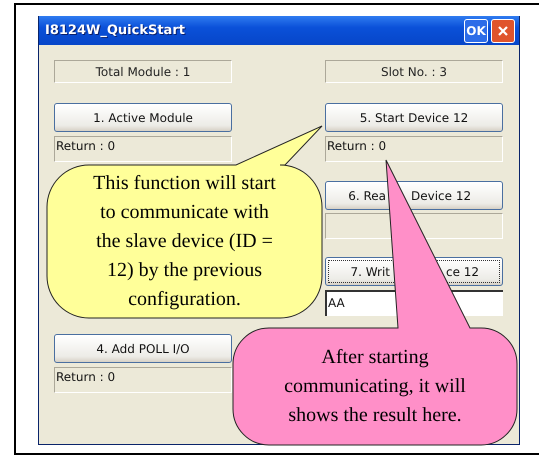 The height and width of the screenshot is (459, 539). What do you see at coordinates (414, 195) in the screenshot?
I see `action-button: 6. Rea Device 12` at bounding box center [414, 195].